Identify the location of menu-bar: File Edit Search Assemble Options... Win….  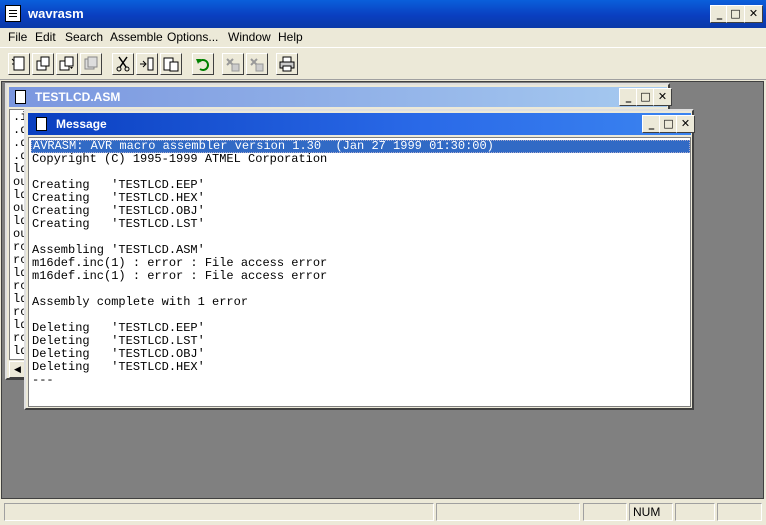
(383, 37).